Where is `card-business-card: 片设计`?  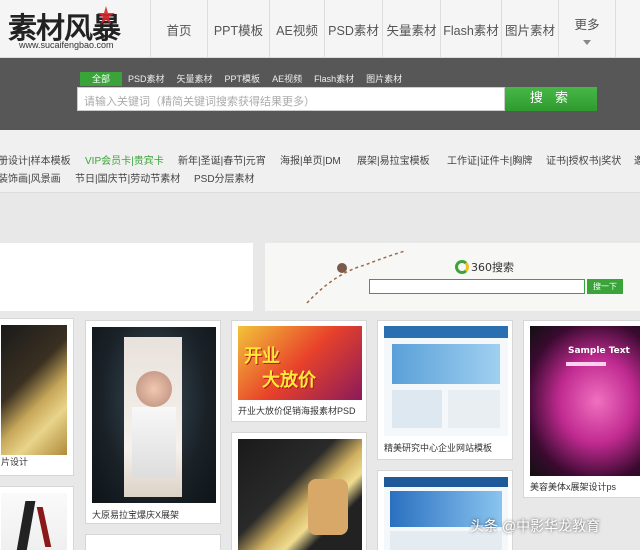
card-business-card: 片设计 is located at coordinates (37, 397).